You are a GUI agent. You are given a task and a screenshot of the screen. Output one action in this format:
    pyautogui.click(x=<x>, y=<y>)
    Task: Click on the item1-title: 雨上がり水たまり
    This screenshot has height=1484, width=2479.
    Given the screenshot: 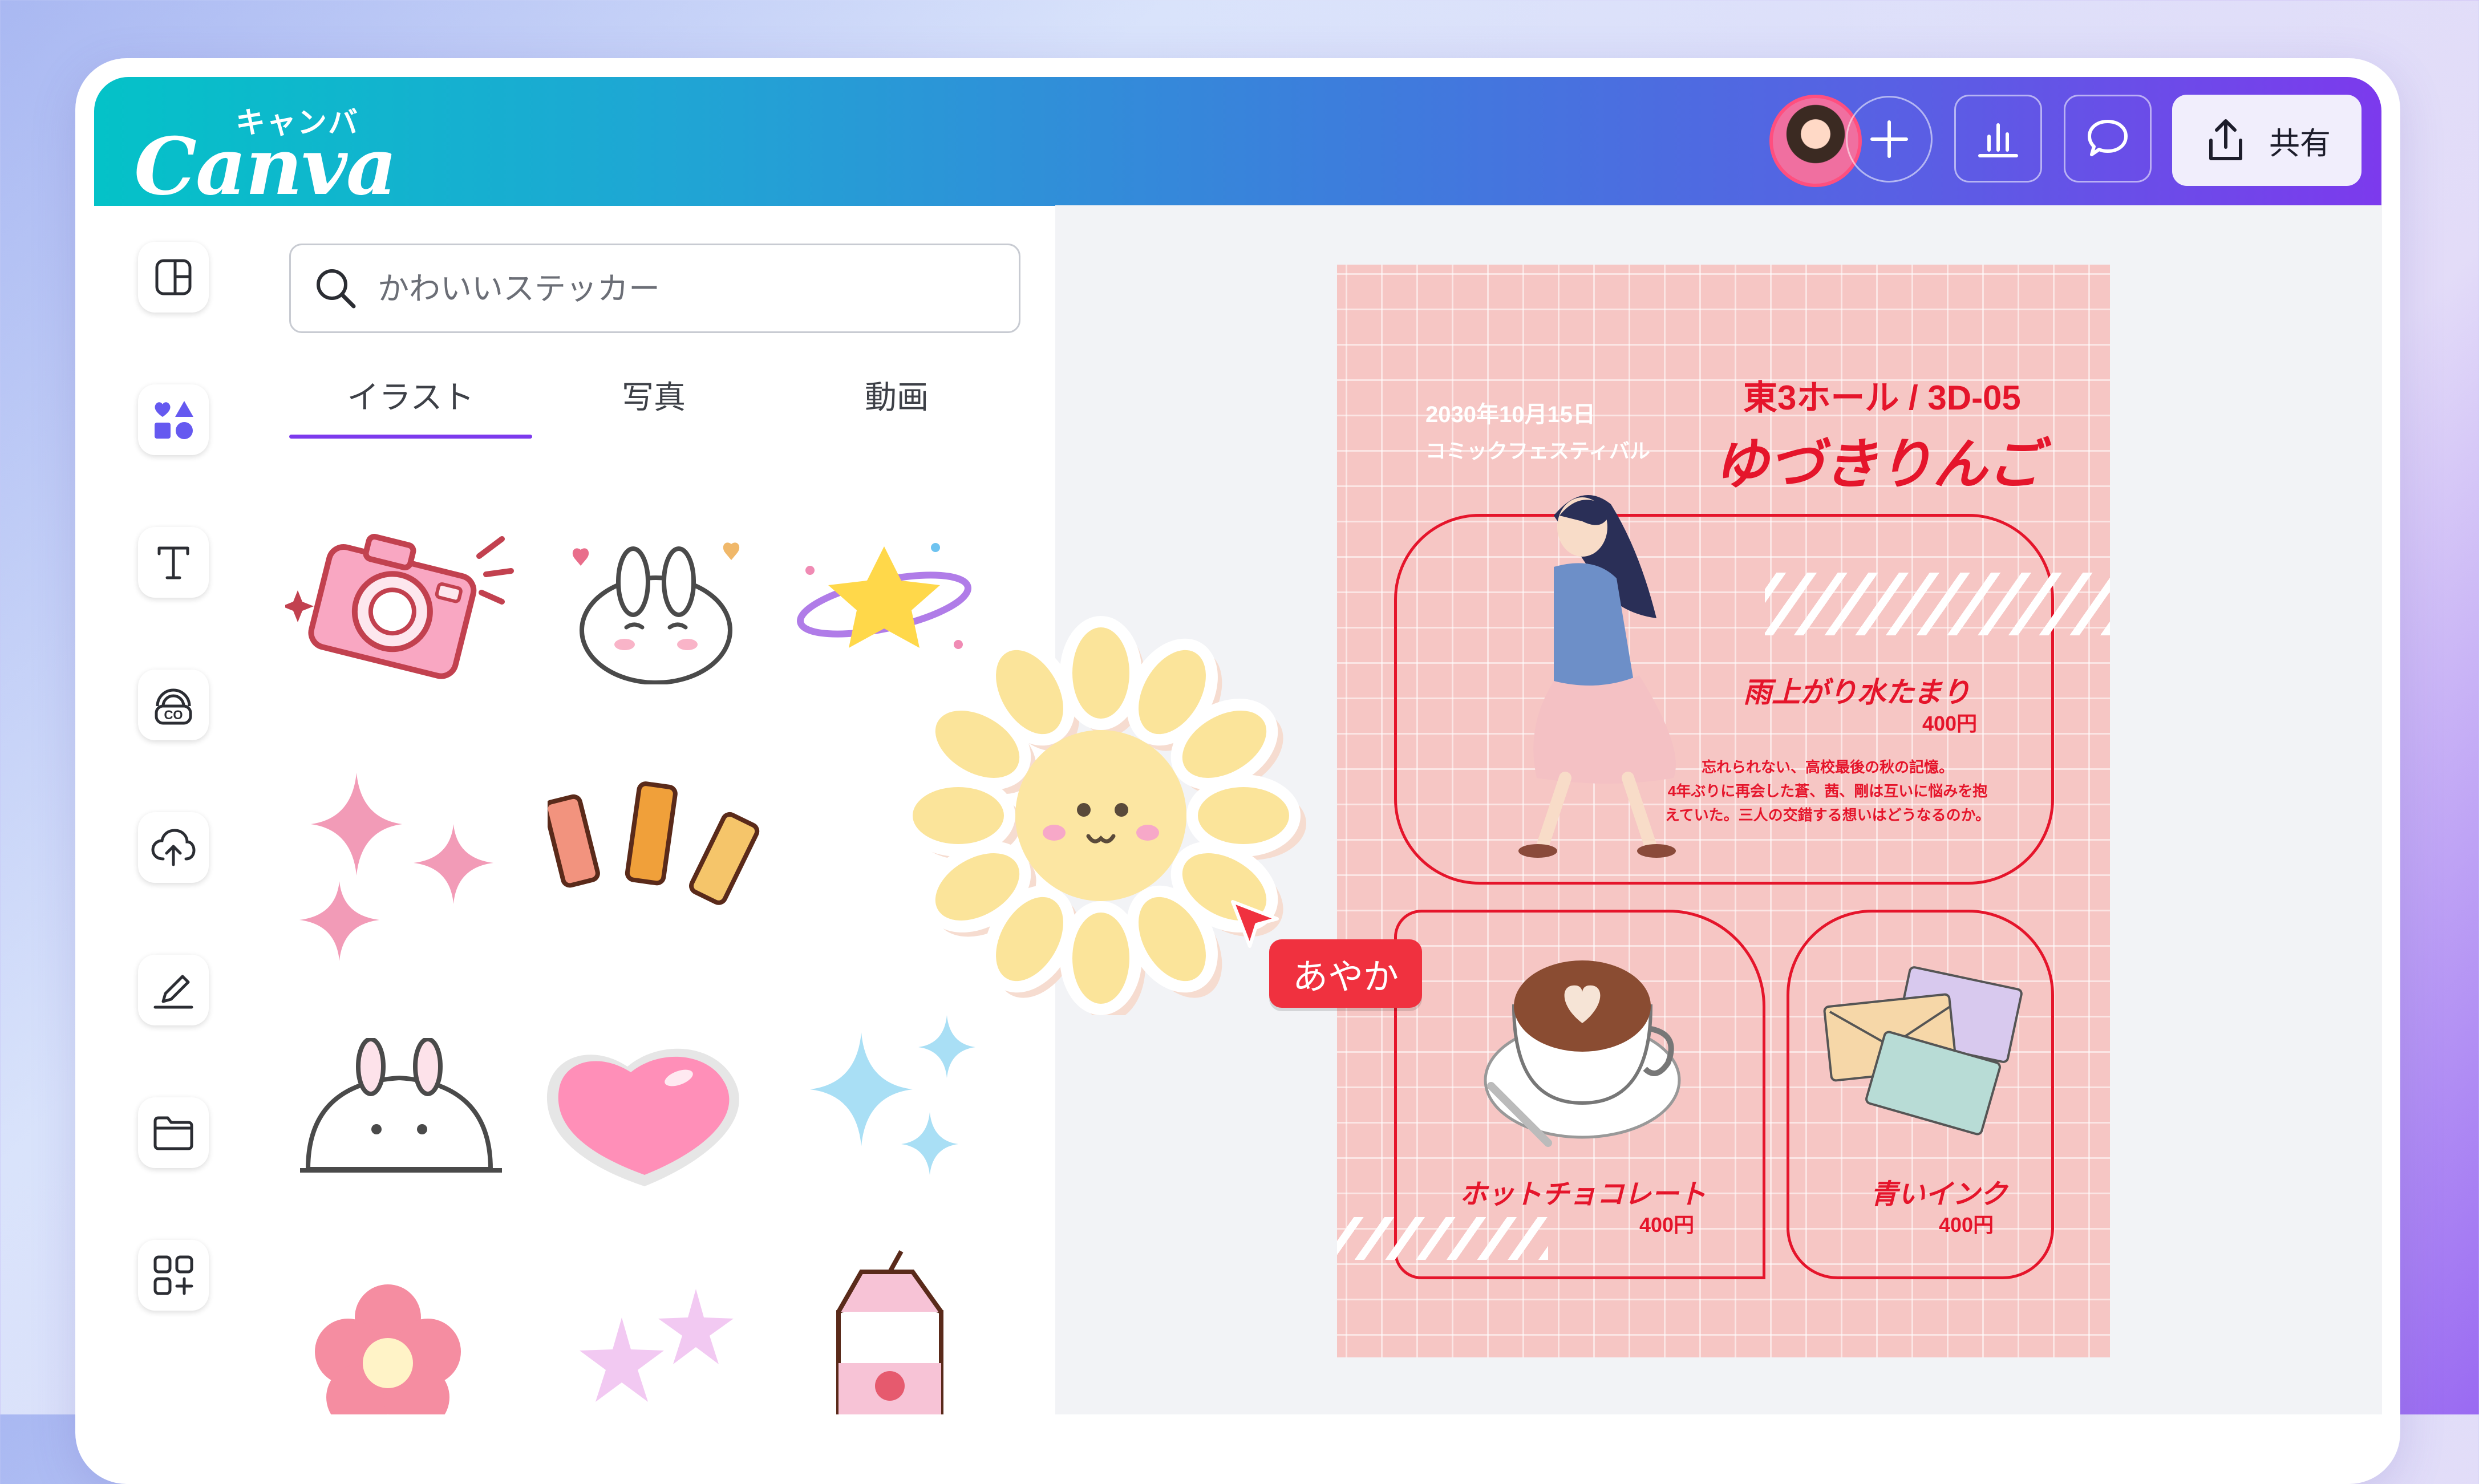 What is the action you would take?
    pyautogui.click(x=1857, y=692)
    